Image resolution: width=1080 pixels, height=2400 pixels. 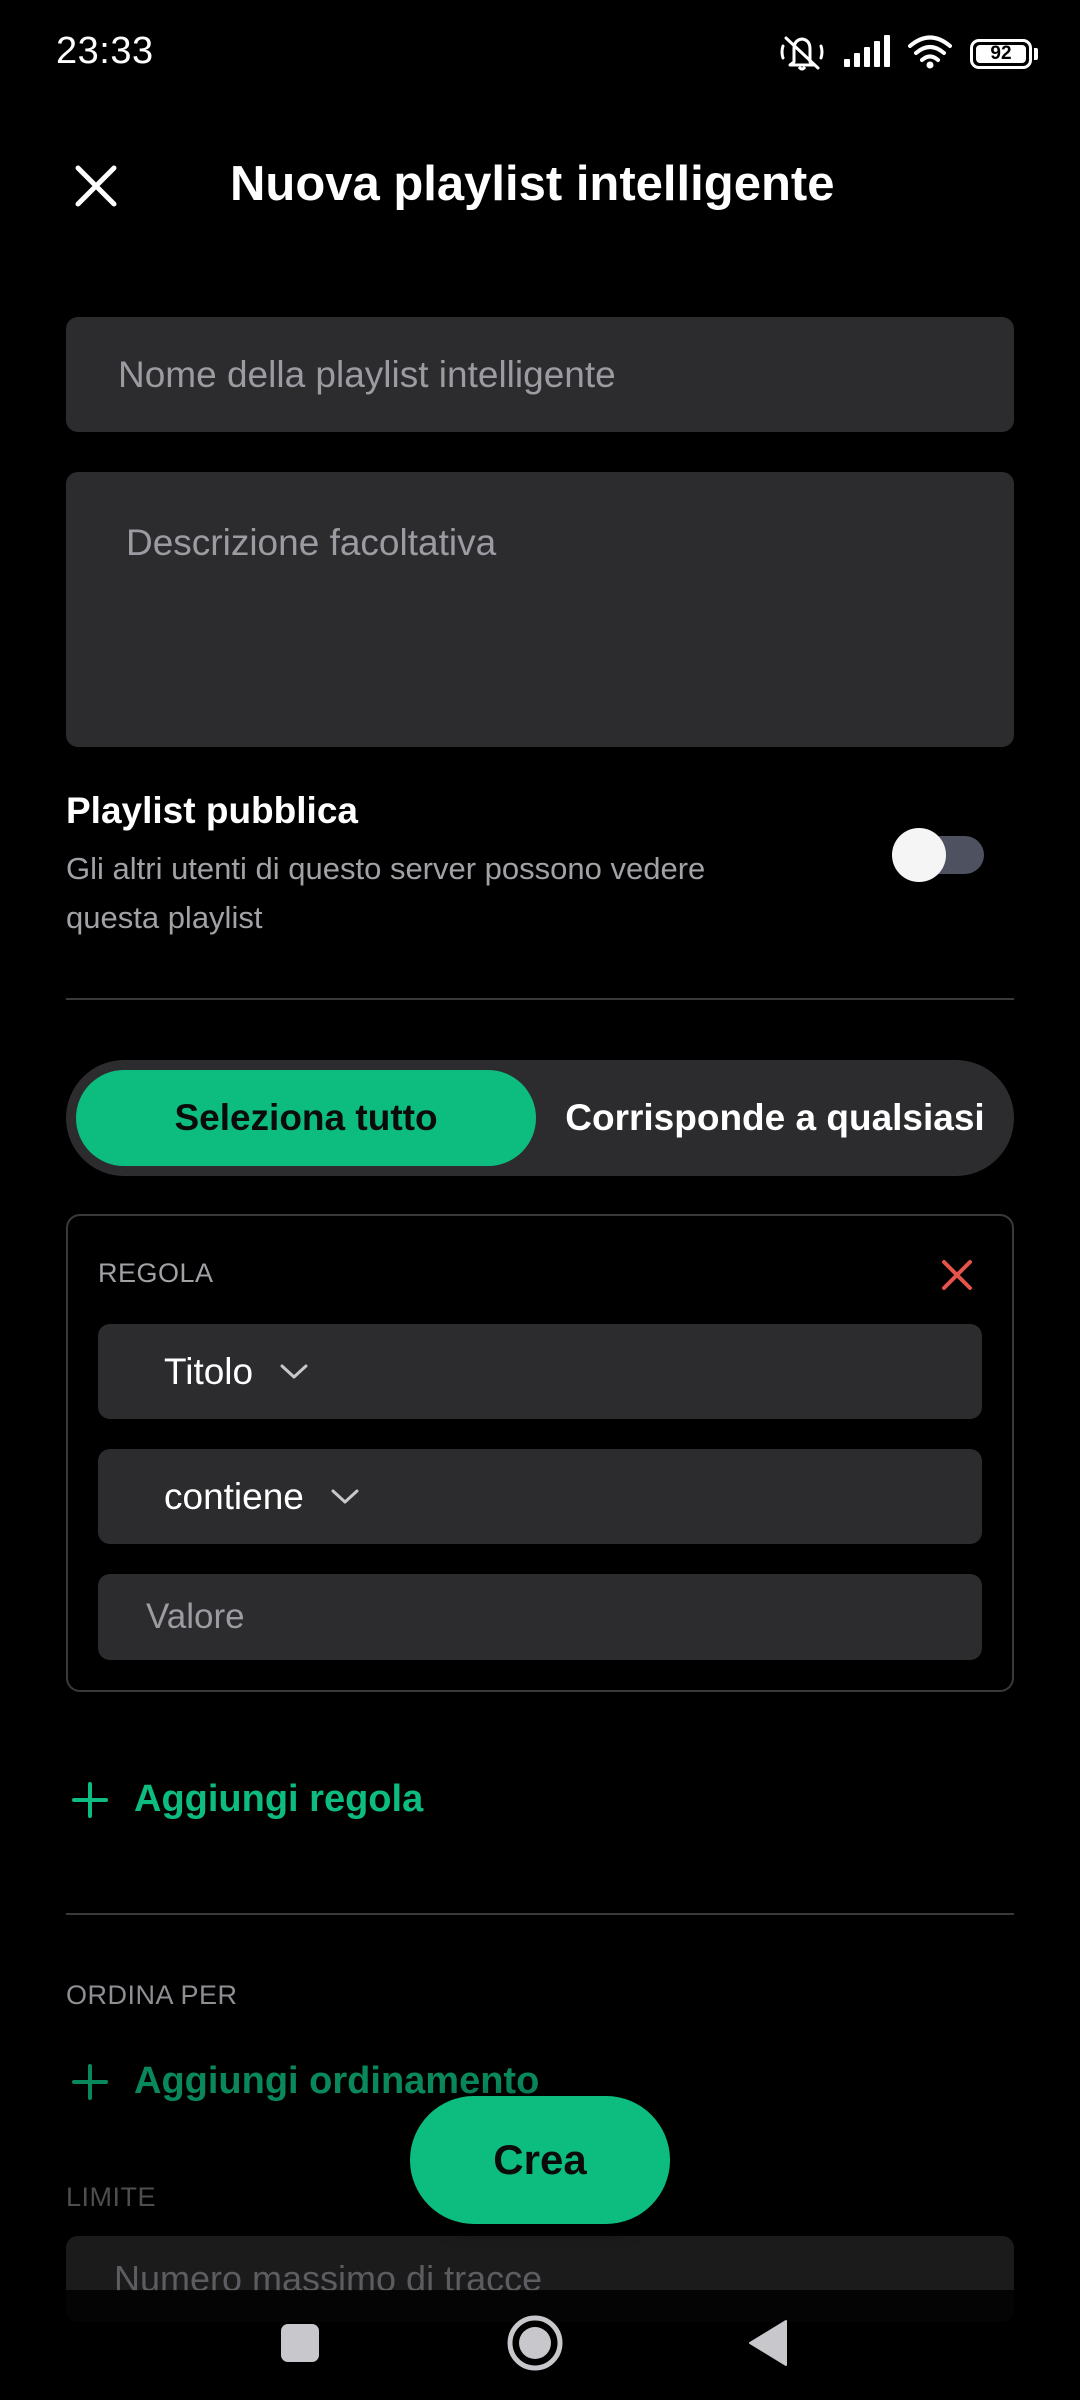 I want to click on wifi-icon, so click(x=930, y=54).